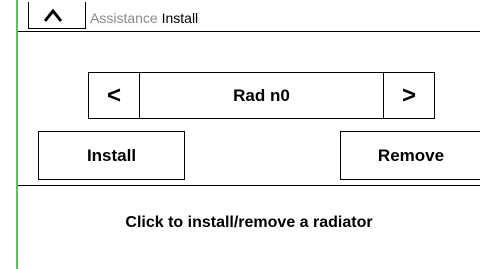 The image size is (480, 269). What do you see at coordinates (180, 18) in the screenshot?
I see `title-main: Install` at bounding box center [180, 18].